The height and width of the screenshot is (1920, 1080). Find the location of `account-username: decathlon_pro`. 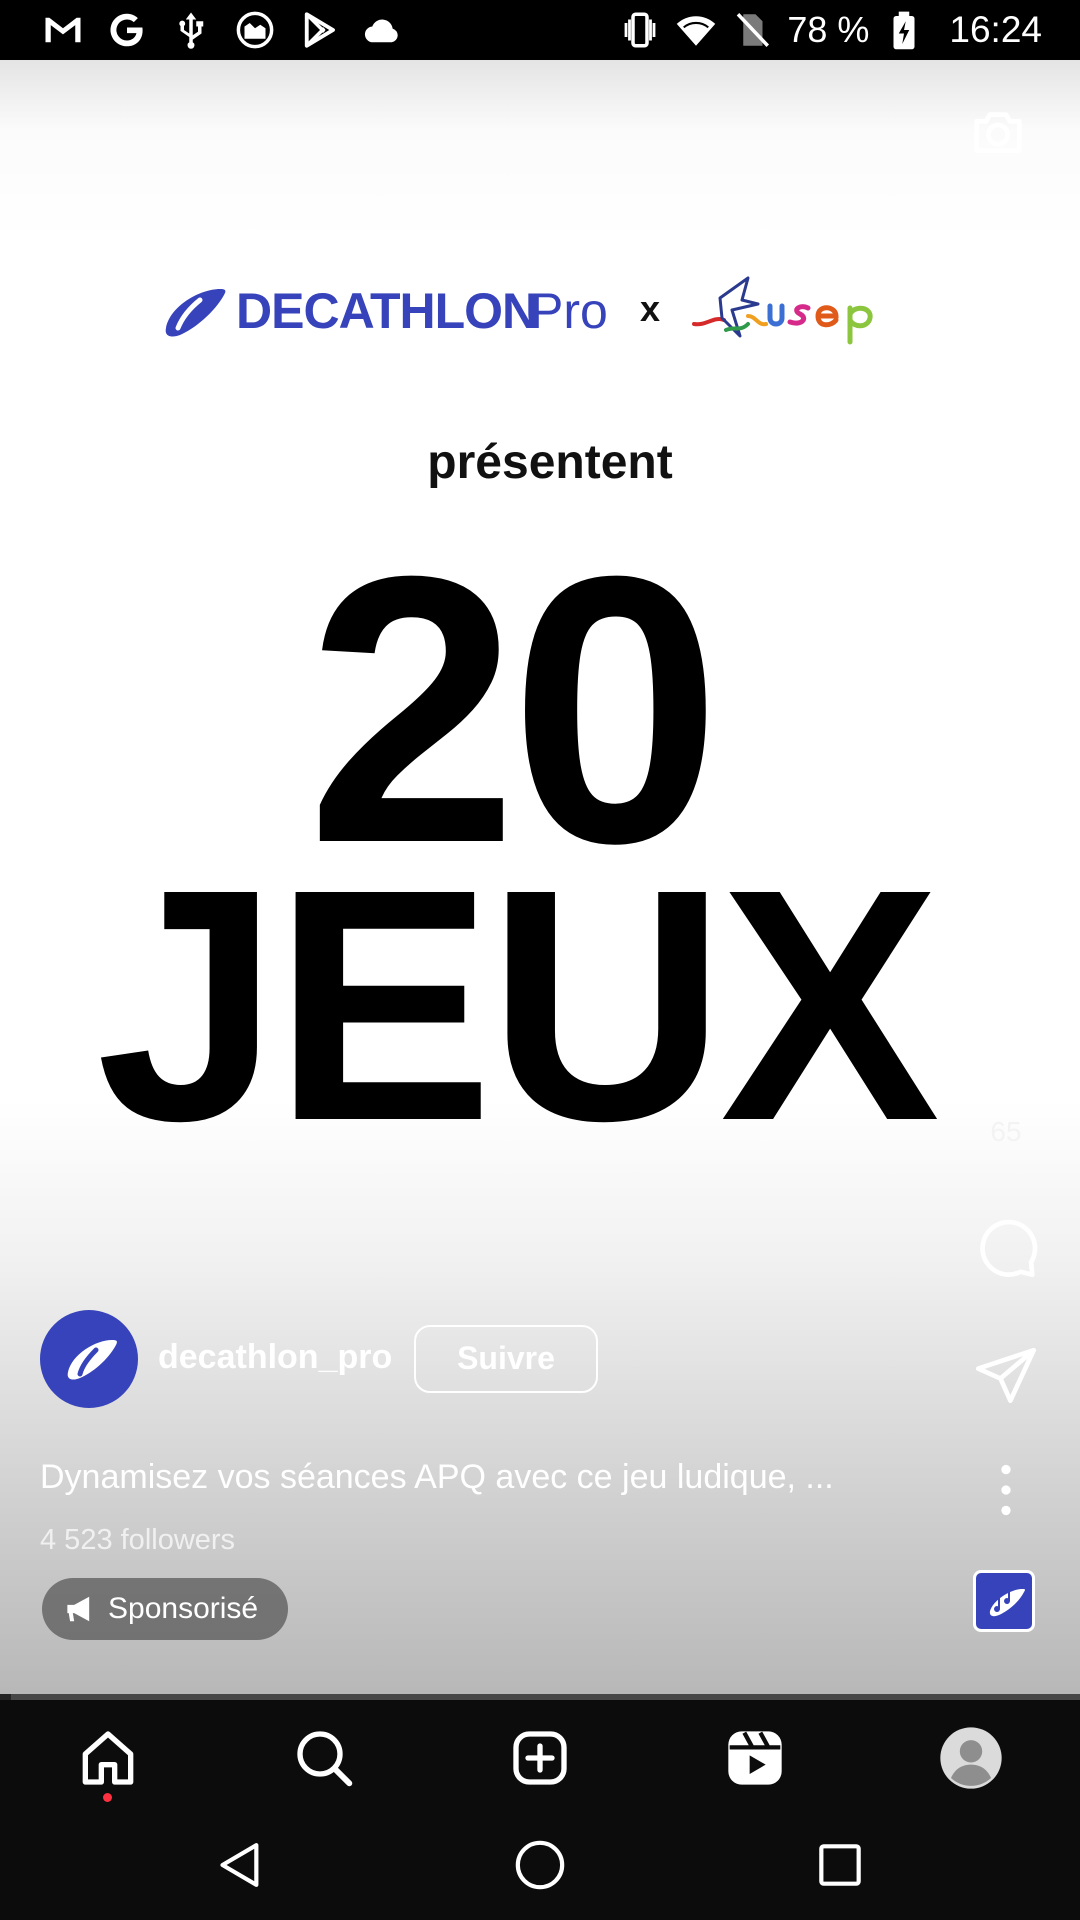

account-username: decathlon_pro is located at coordinates (275, 1357).